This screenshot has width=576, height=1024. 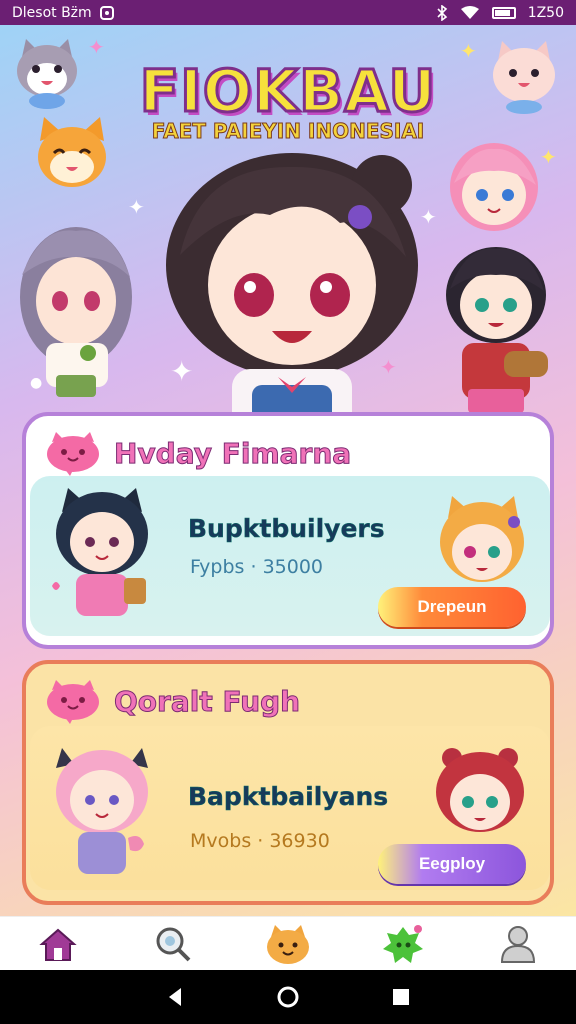 What do you see at coordinates (503, 12) in the screenshot?
I see `battery-icon` at bounding box center [503, 12].